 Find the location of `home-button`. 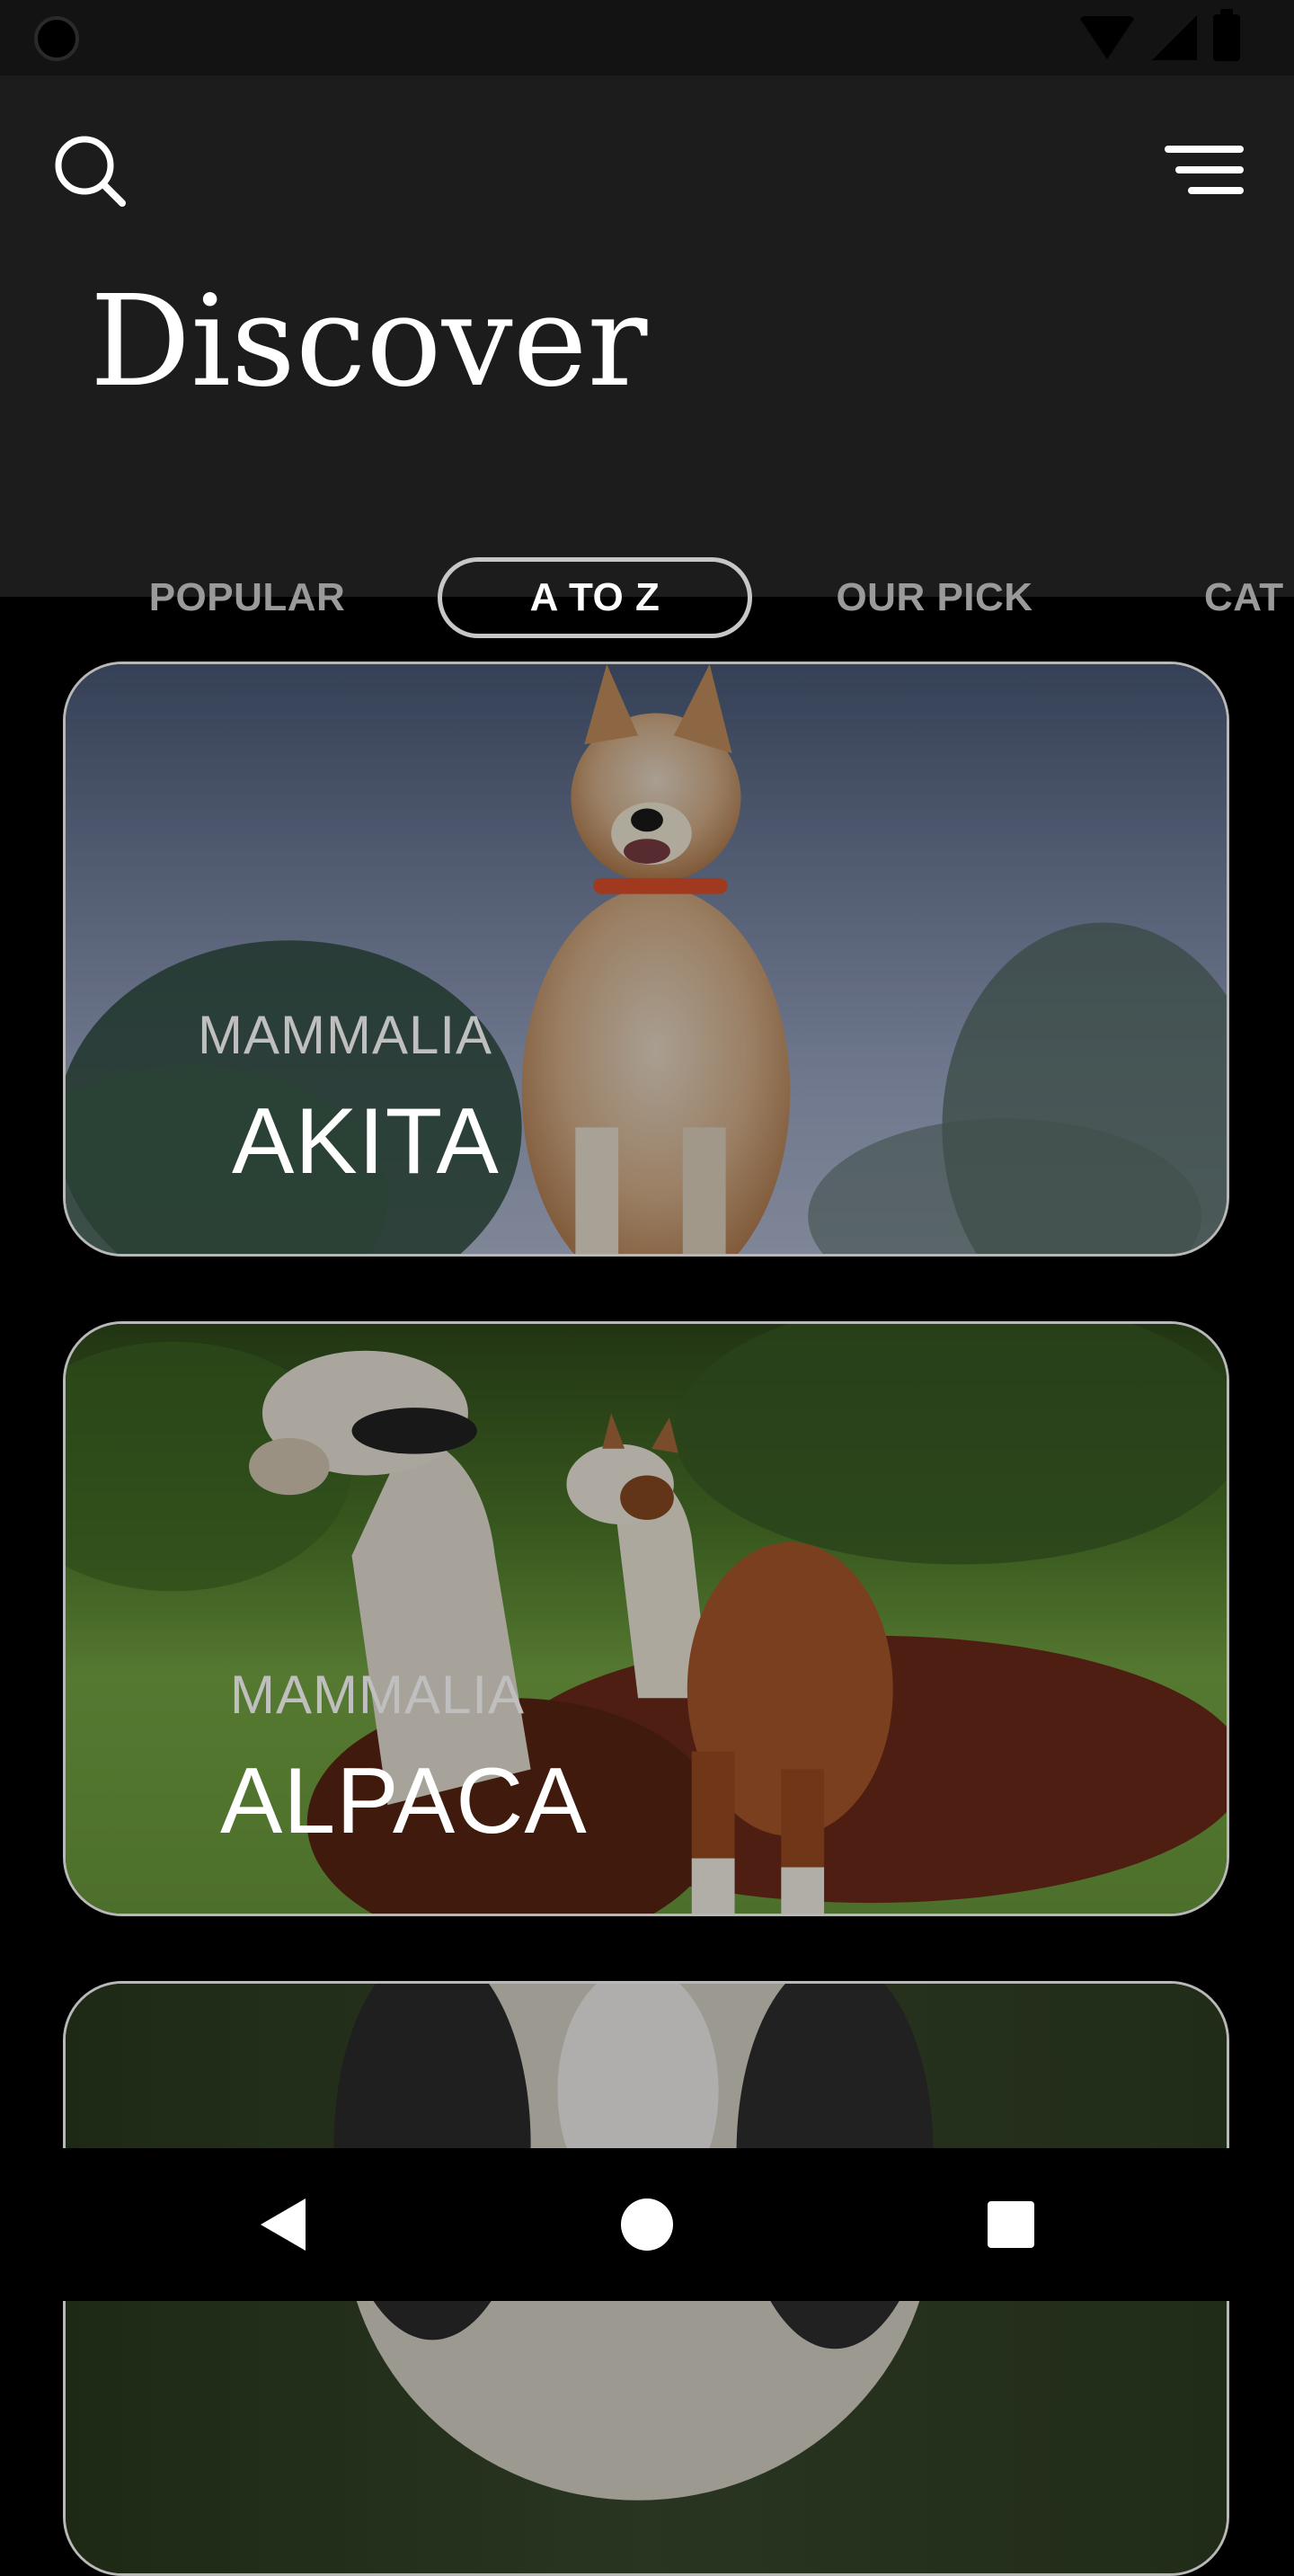

home-button is located at coordinates (647, 2224).